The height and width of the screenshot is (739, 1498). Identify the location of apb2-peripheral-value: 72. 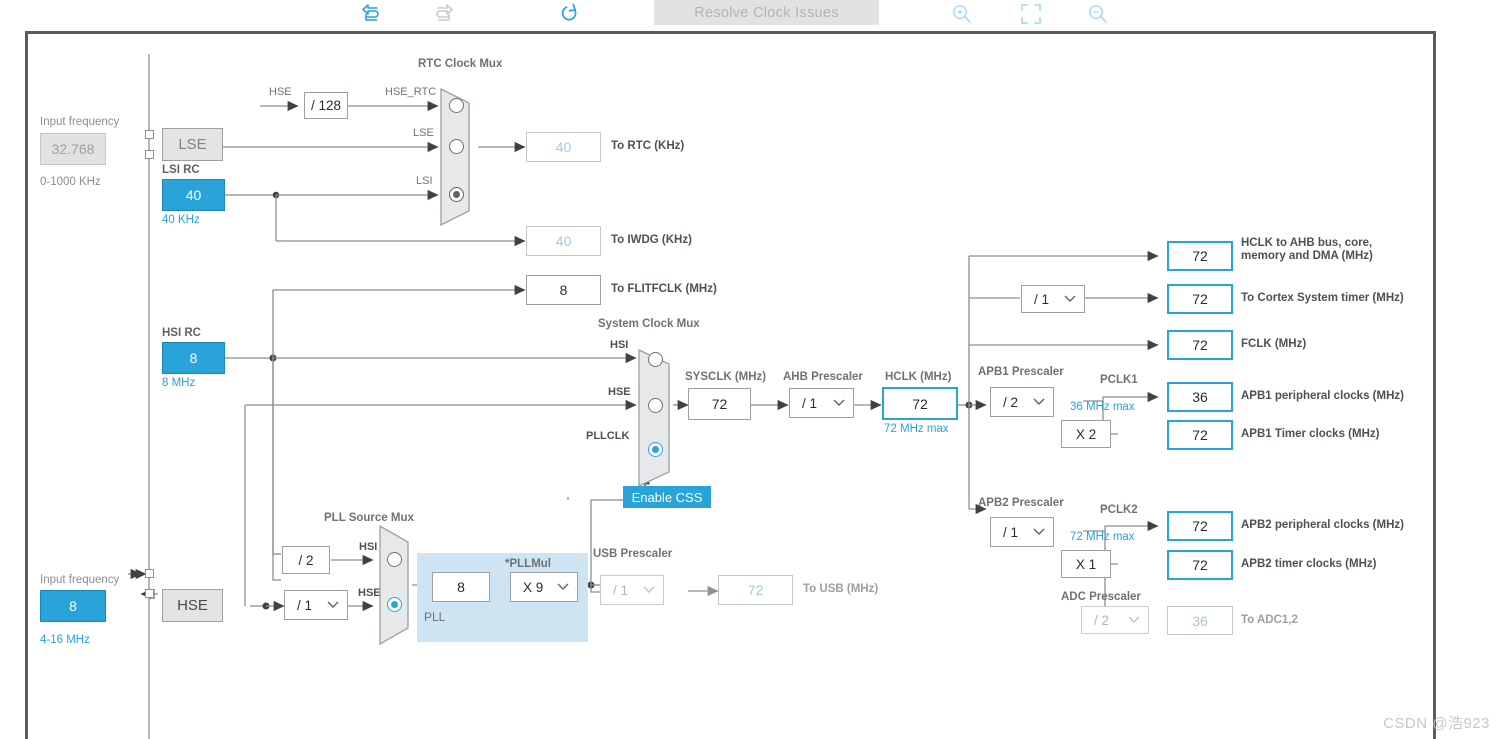
(1200, 526).